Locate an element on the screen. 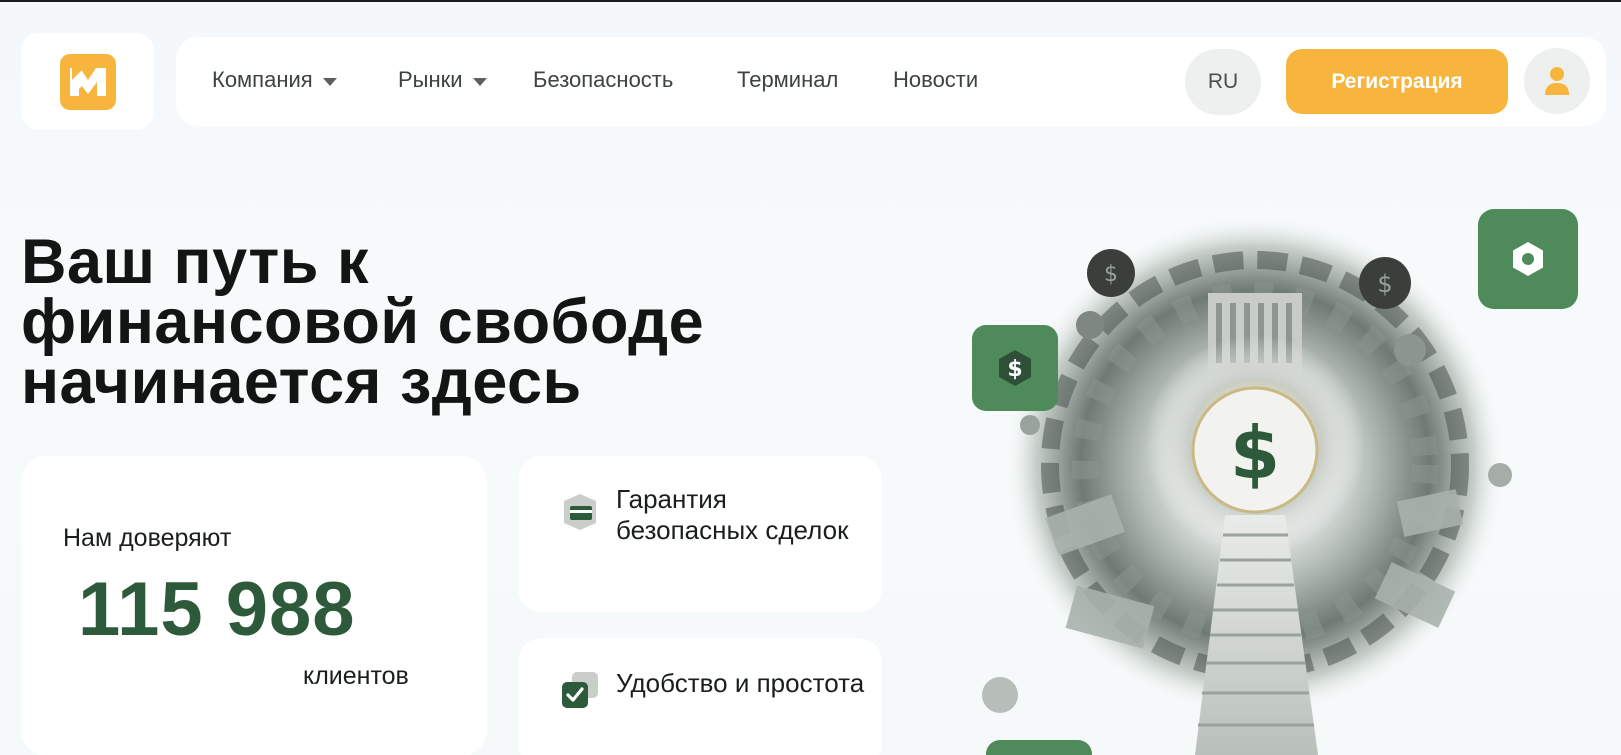 The width and height of the screenshot is (1621, 755). nav-item-security: Безопасность is located at coordinates (603, 80).